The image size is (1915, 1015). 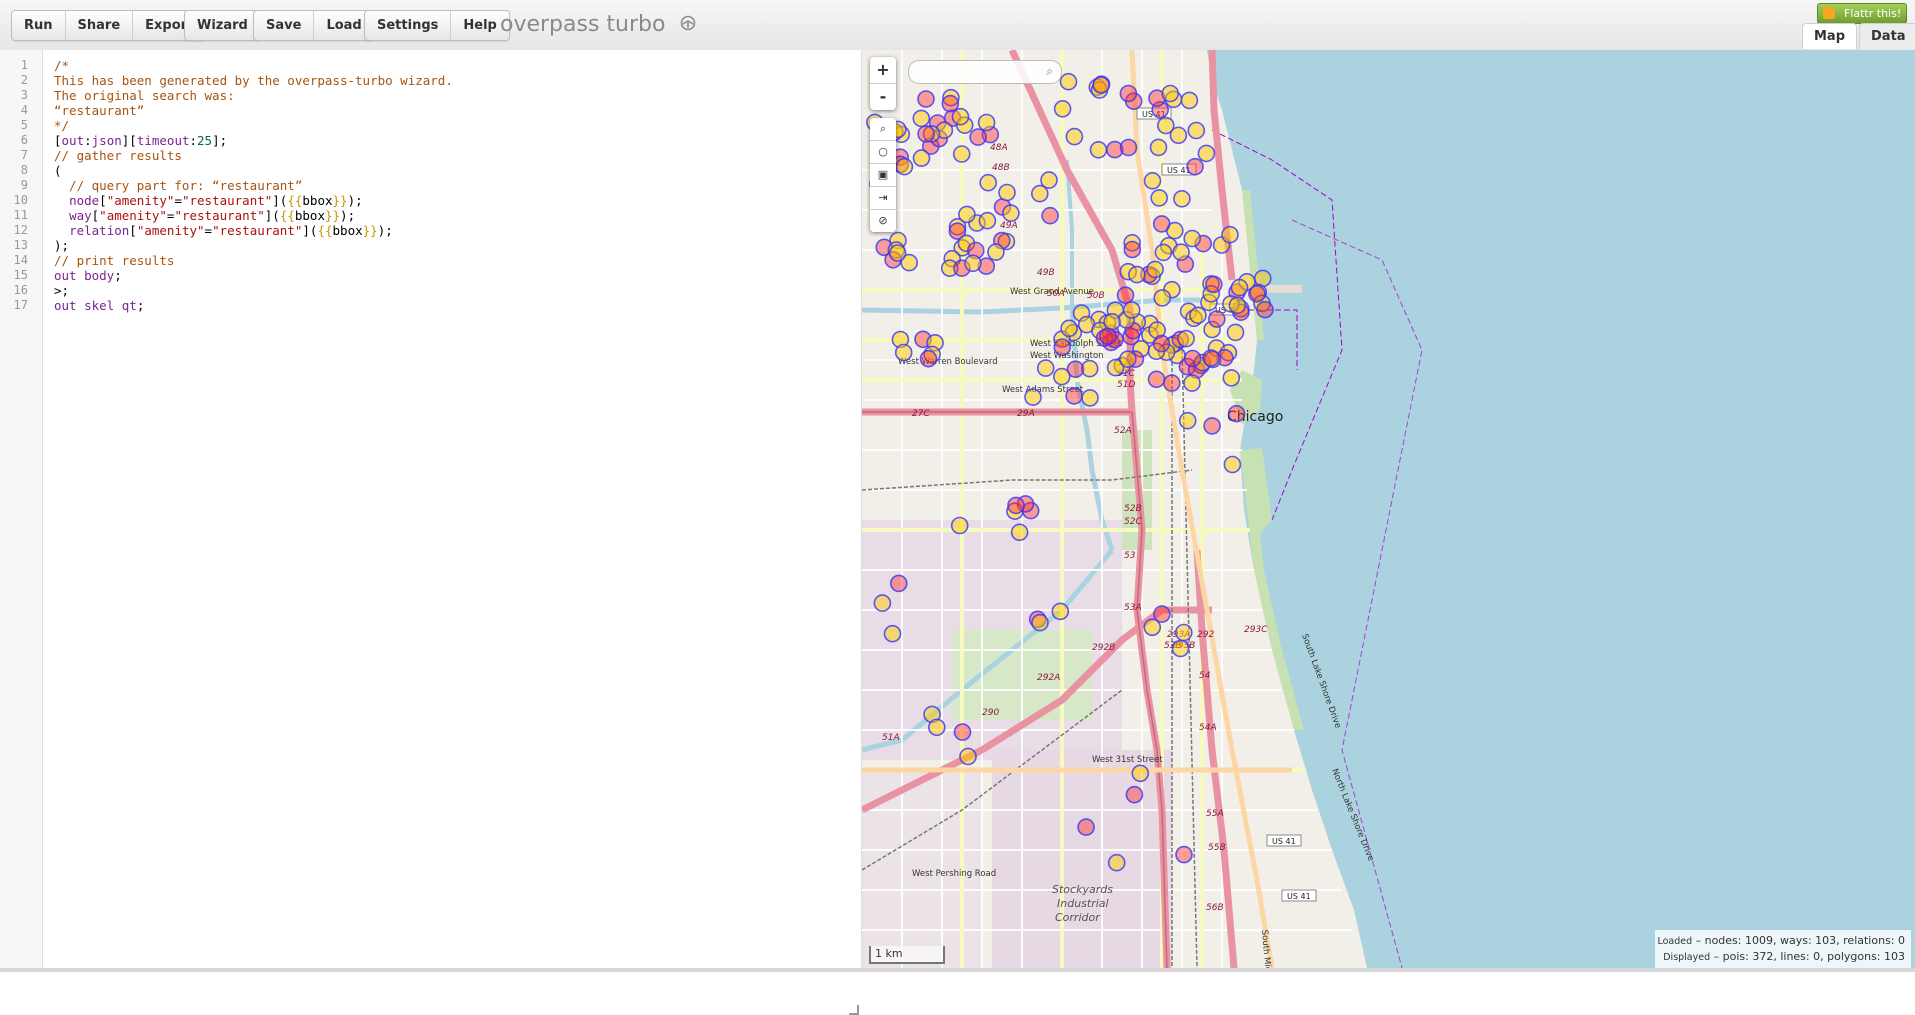 I want to click on code-line: [out:json][timeout:25];, so click(x=140, y=140).